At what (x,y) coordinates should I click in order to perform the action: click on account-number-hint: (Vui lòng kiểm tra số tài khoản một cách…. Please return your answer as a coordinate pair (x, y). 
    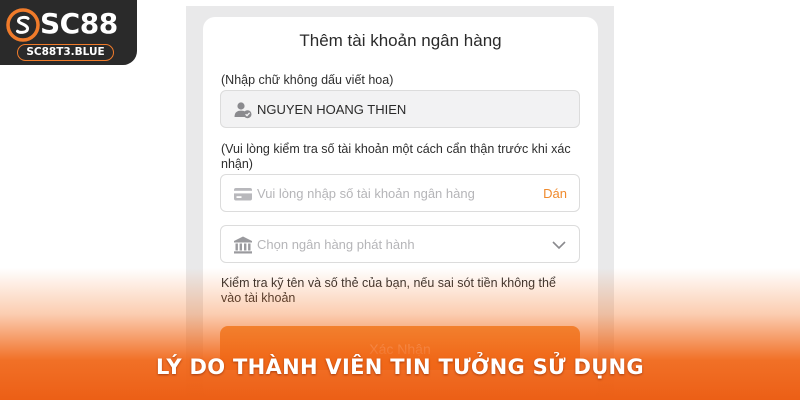
    Looking at the image, I should click on (396, 156).